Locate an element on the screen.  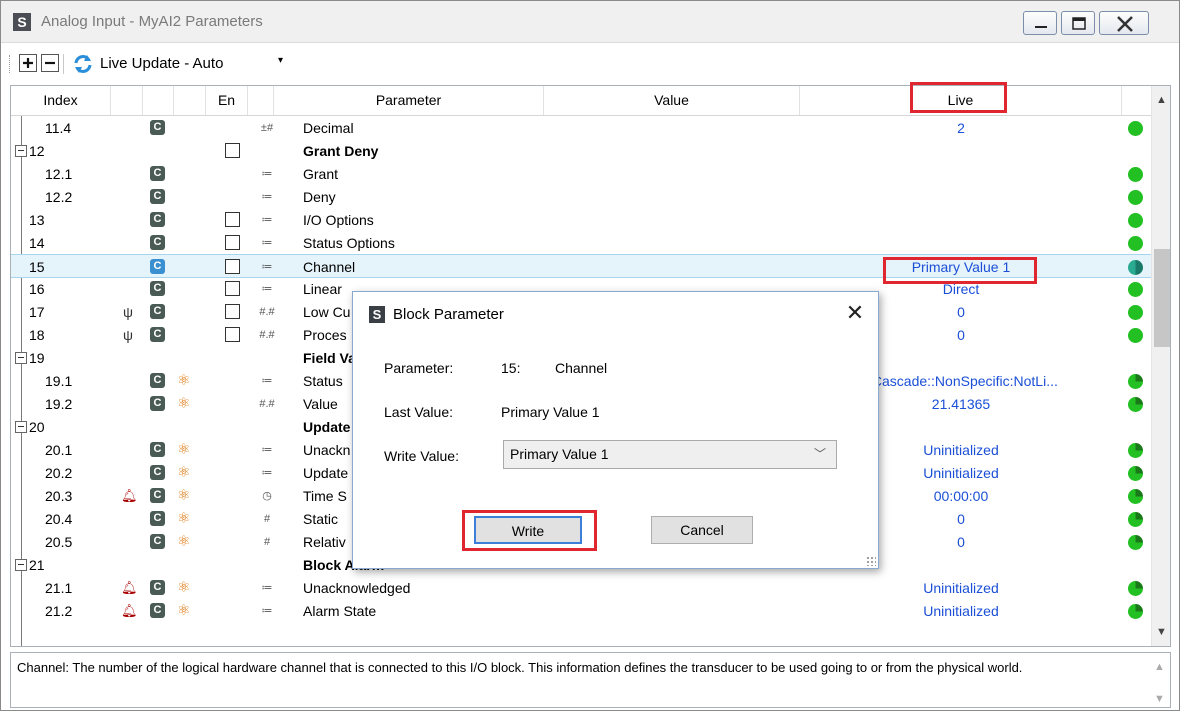
row-index: 20.5 is located at coordinates (90, 542).